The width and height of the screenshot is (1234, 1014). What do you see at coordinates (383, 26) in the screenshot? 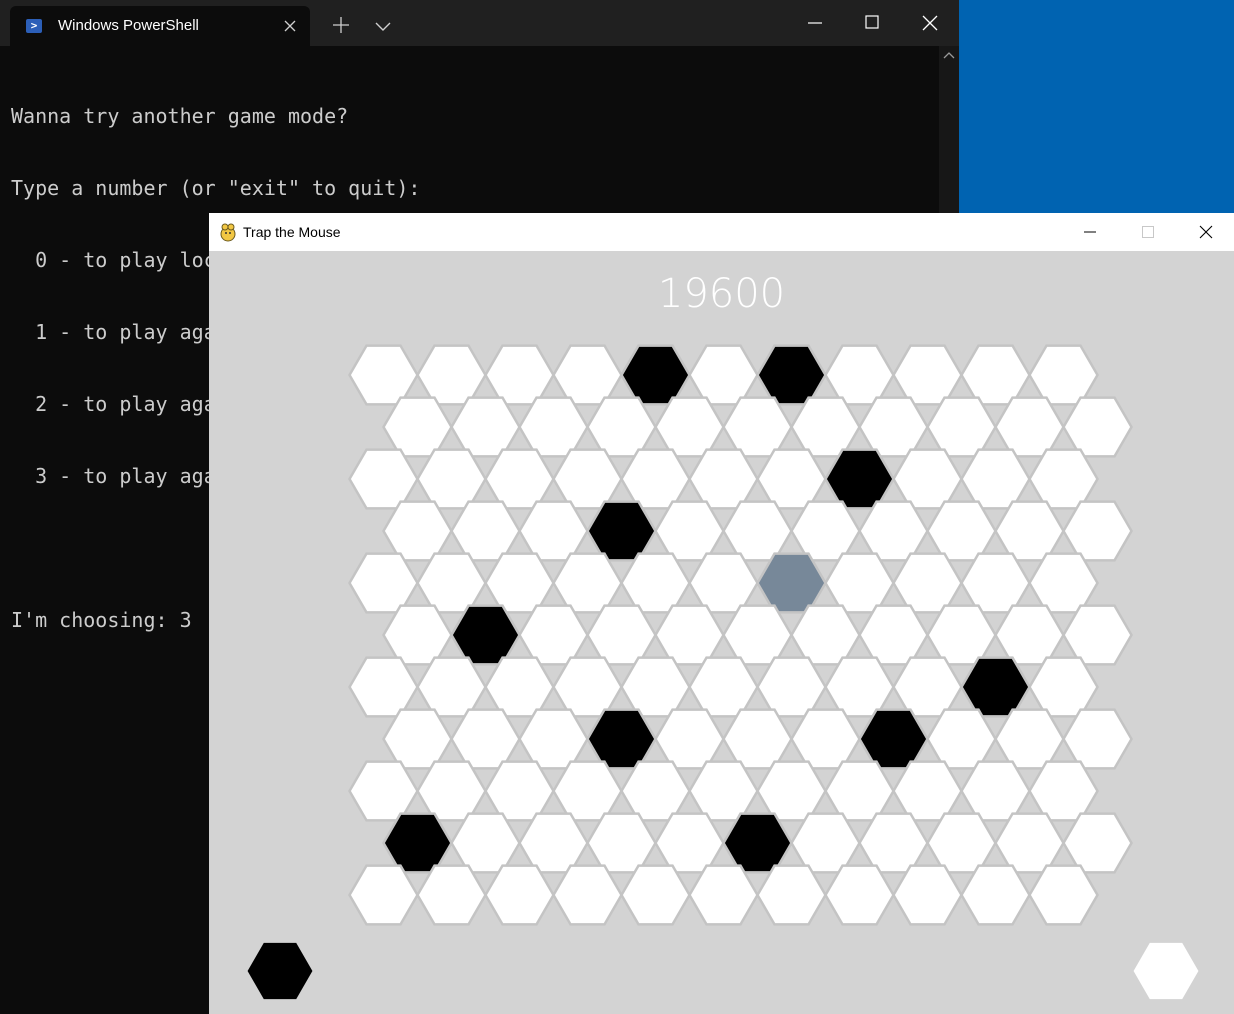
I see `chevron-down-icon` at bounding box center [383, 26].